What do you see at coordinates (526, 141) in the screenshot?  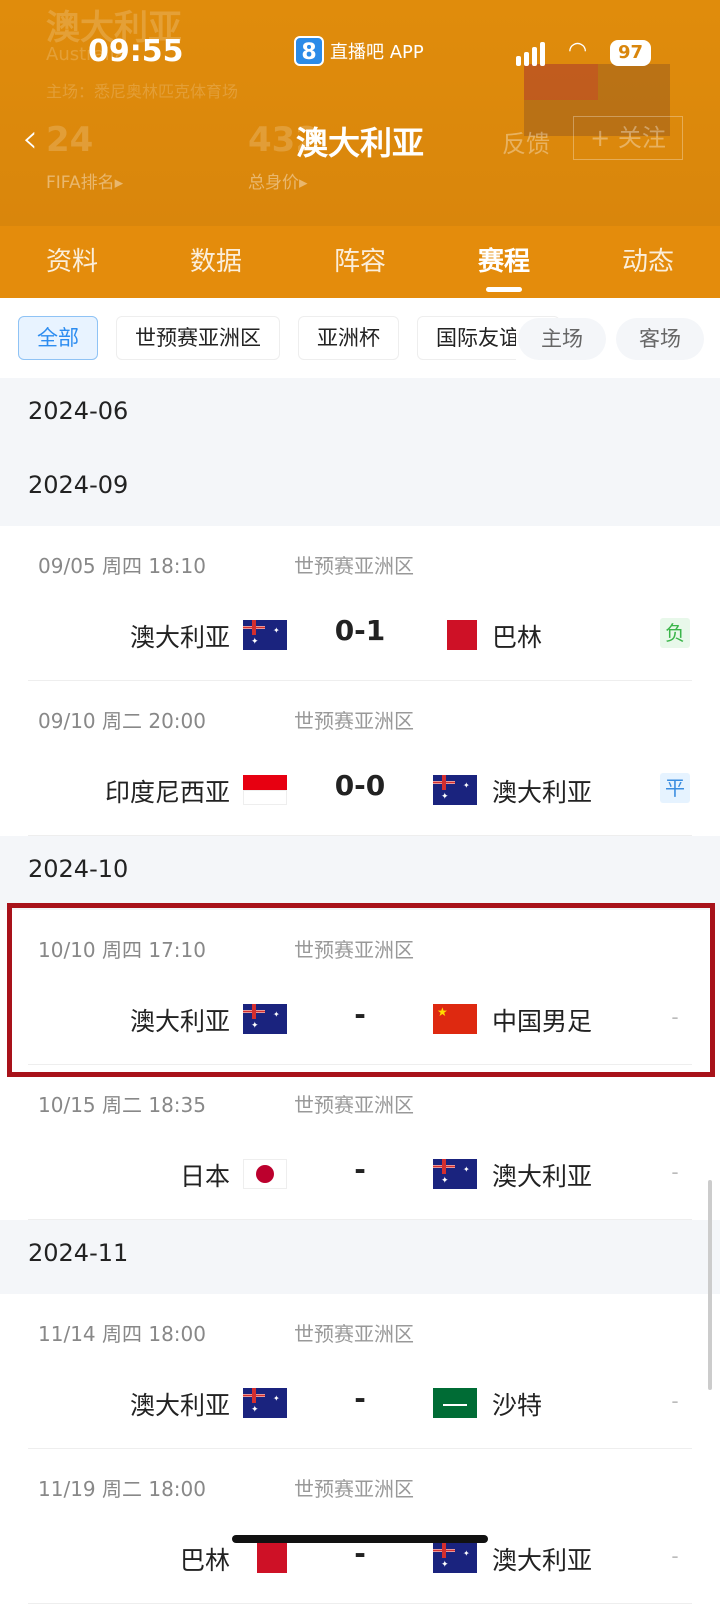 I see `feedback-button: 反馈` at bounding box center [526, 141].